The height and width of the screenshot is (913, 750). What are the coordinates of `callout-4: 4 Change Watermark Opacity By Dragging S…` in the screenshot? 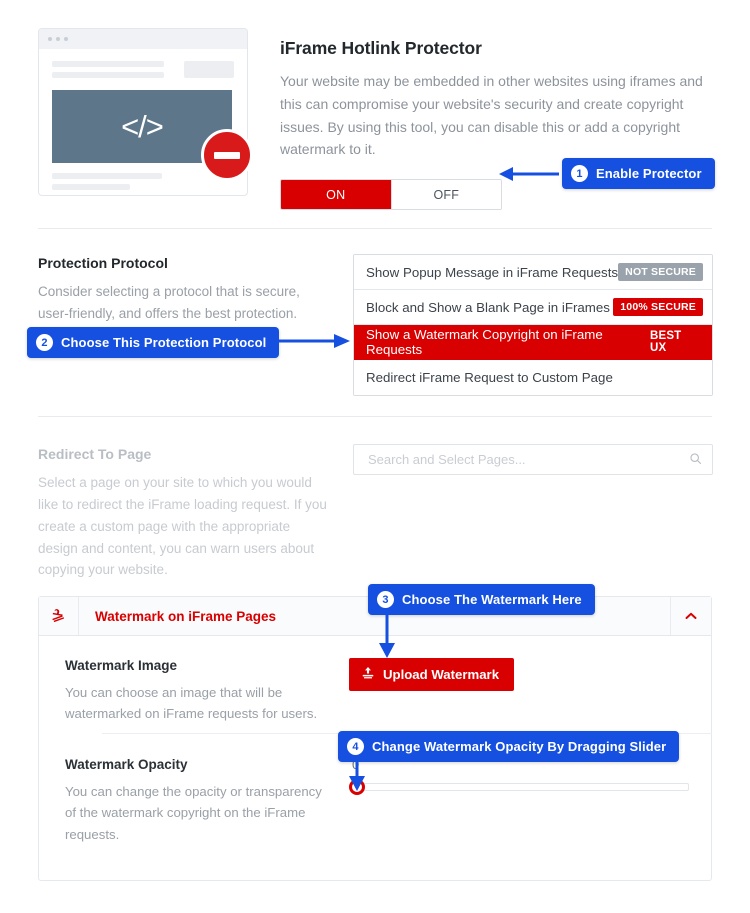 It's located at (509, 746).